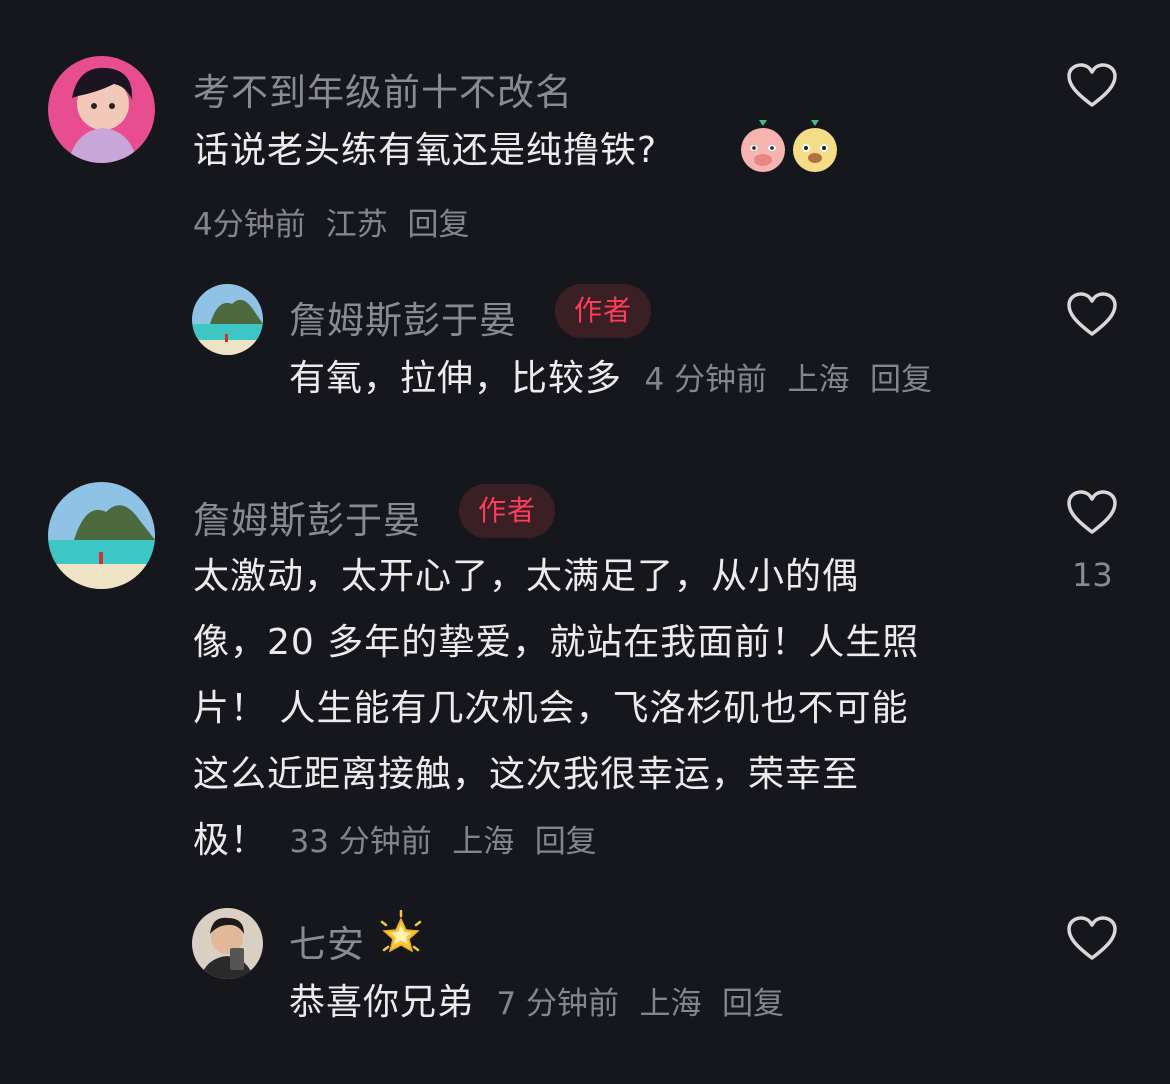  I want to click on comment-text: 恭喜你兄弟 7 分钟前 上海 回复, so click(536, 1003).